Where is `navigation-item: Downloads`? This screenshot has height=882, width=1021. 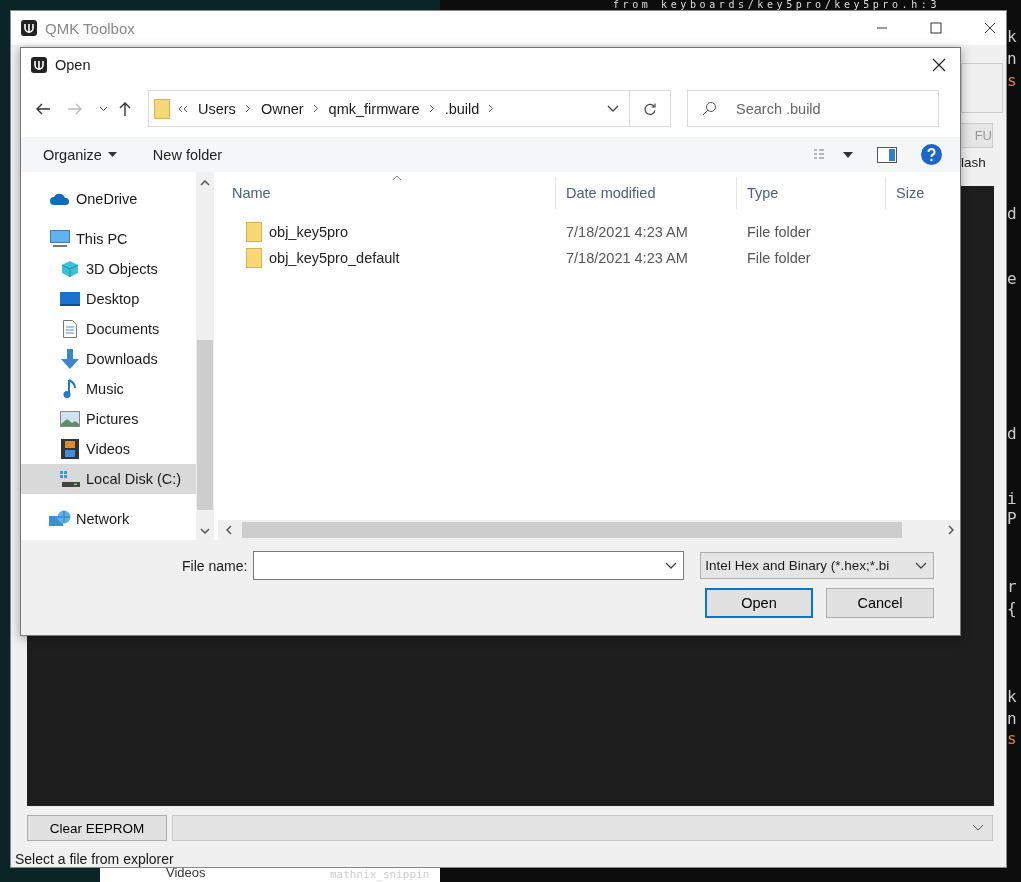 navigation-item: Downloads is located at coordinates (108, 359).